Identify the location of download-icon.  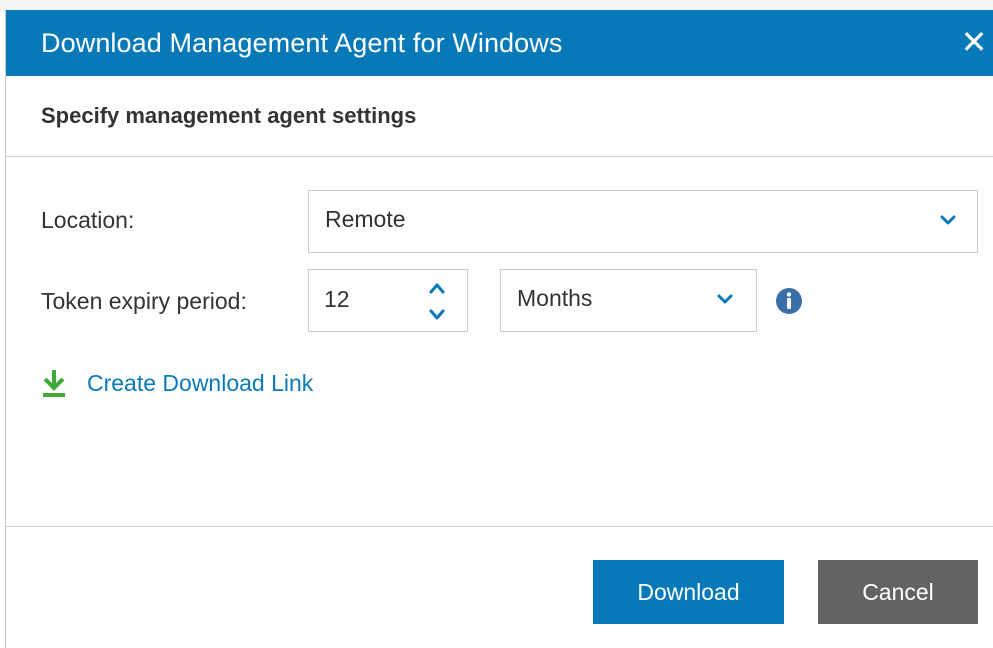
(54, 383).